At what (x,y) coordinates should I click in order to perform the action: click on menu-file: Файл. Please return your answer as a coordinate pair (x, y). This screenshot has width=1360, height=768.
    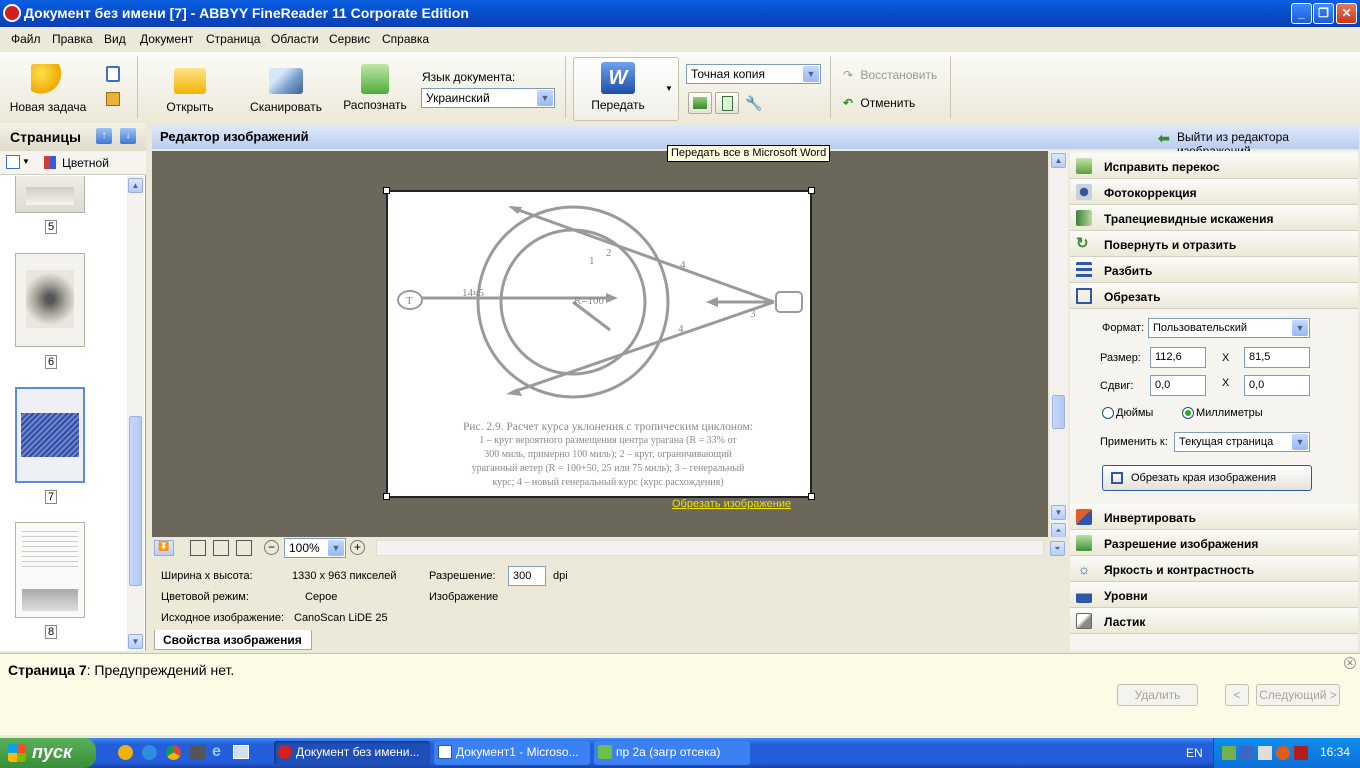
    Looking at the image, I should click on (26, 39).